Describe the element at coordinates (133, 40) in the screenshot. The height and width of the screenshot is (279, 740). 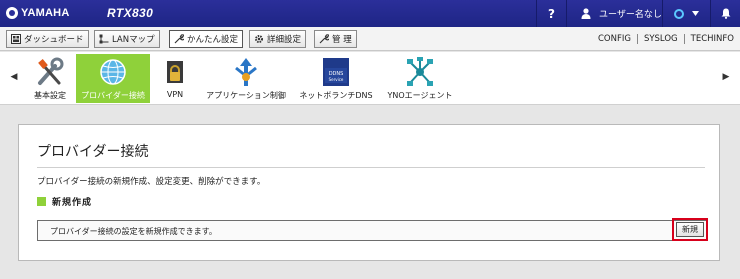
I see `tab-lan-map-label: LANマップ` at that location.